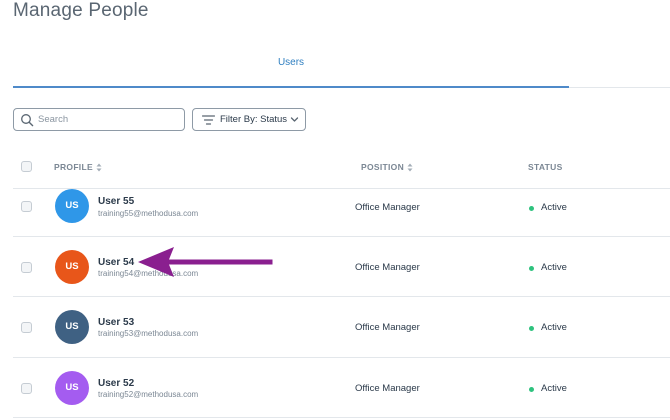 This screenshot has height=420, width=670. Describe the element at coordinates (294, 119) in the screenshot. I see `chevron-down-icon` at that location.